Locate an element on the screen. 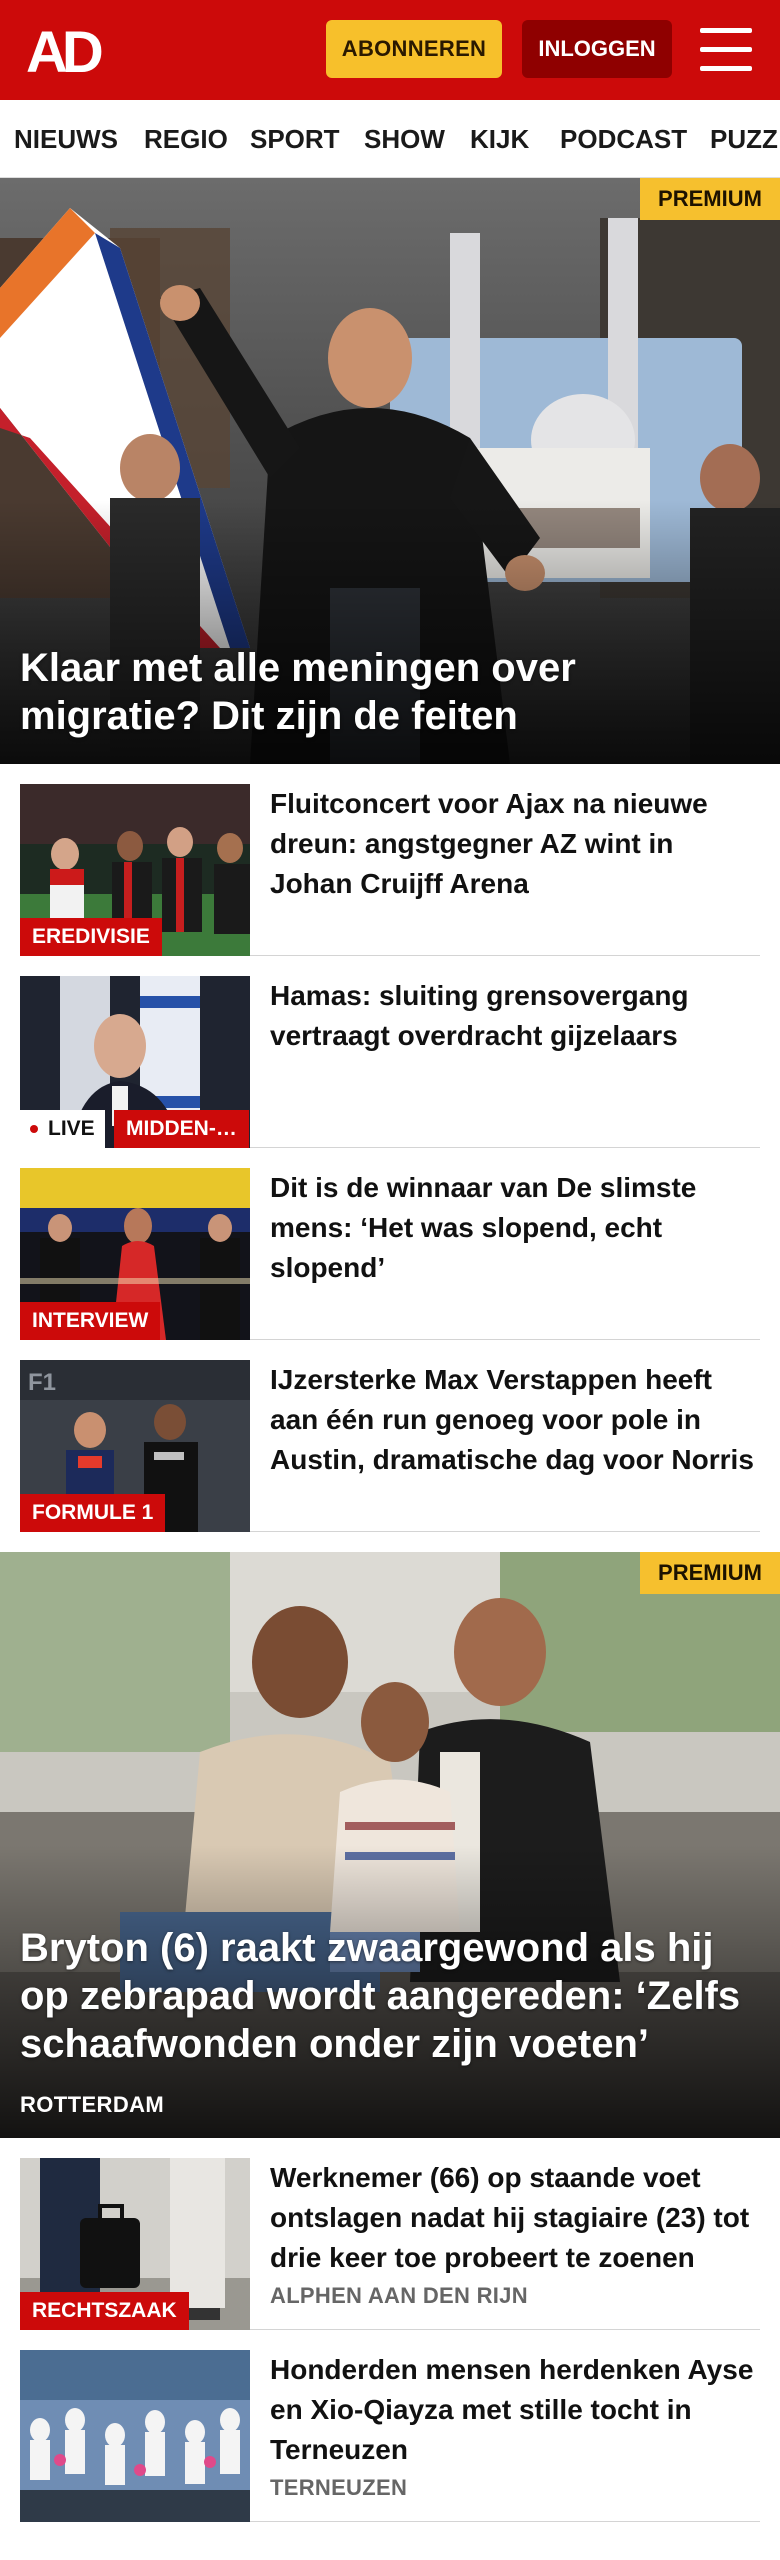 Image resolution: width=780 pixels, height=2560 pixels. ad-logo: AD is located at coordinates (72, 50).